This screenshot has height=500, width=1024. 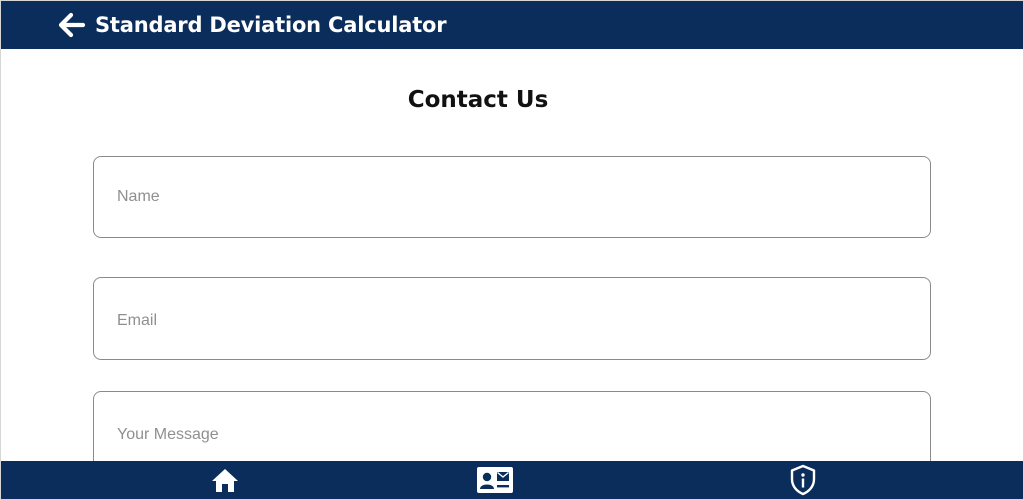 I want to click on shield-info-icon, so click(x=803, y=480).